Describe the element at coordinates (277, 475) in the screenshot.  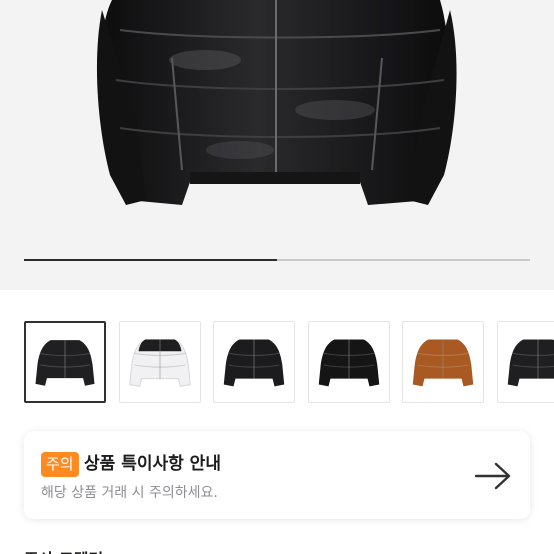
I see `notice-card: 주의 상품 특이사항 안내 해당 상품 거래 시 주의하세요.` at that location.